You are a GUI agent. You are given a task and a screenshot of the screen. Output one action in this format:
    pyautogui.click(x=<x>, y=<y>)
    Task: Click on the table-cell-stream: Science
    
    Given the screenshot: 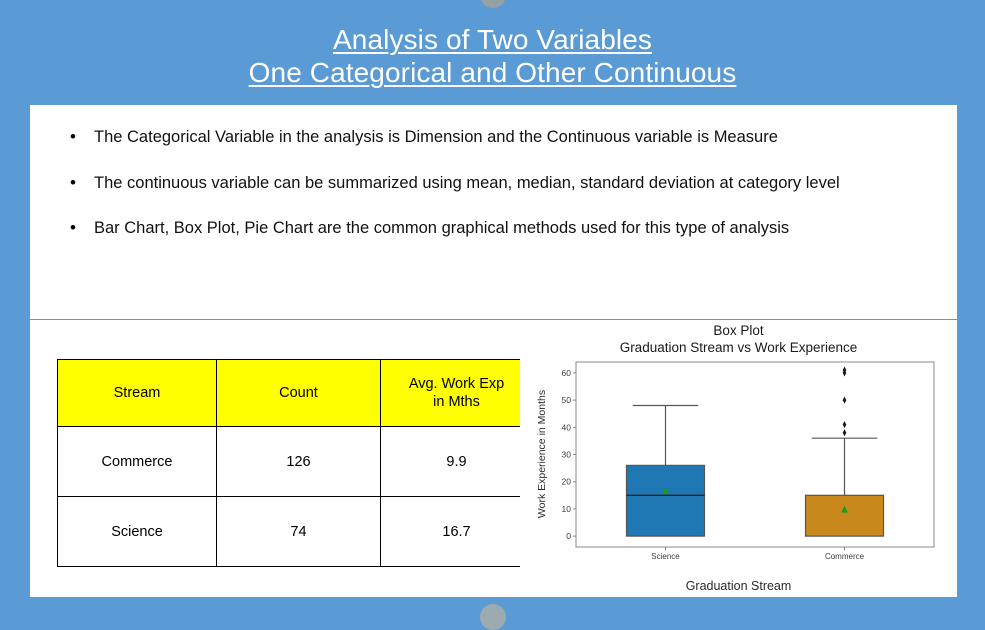 What is the action you would take?
    pyautogui.click(x=137, y=531)
    